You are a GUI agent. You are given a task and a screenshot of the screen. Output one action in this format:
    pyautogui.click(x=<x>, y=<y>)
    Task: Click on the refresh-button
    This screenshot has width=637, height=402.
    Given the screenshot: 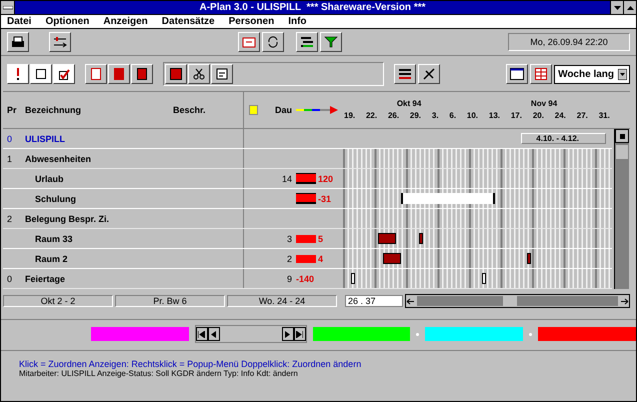 What is the action you would take?
    pyautogui.click(x=273, y=42)
    